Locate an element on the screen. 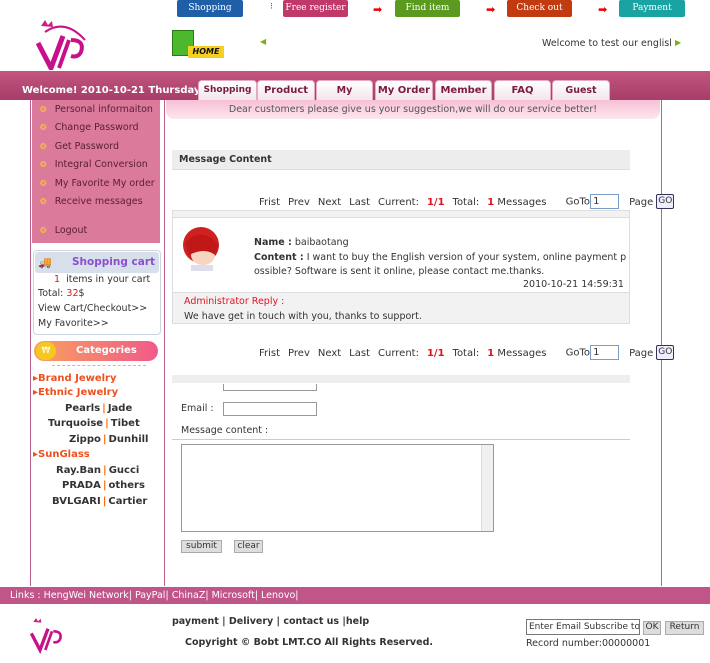 Image resolution: width=710 pixels, height=663 pixels. cart-count: 1 is located at coordinates (57, 279).